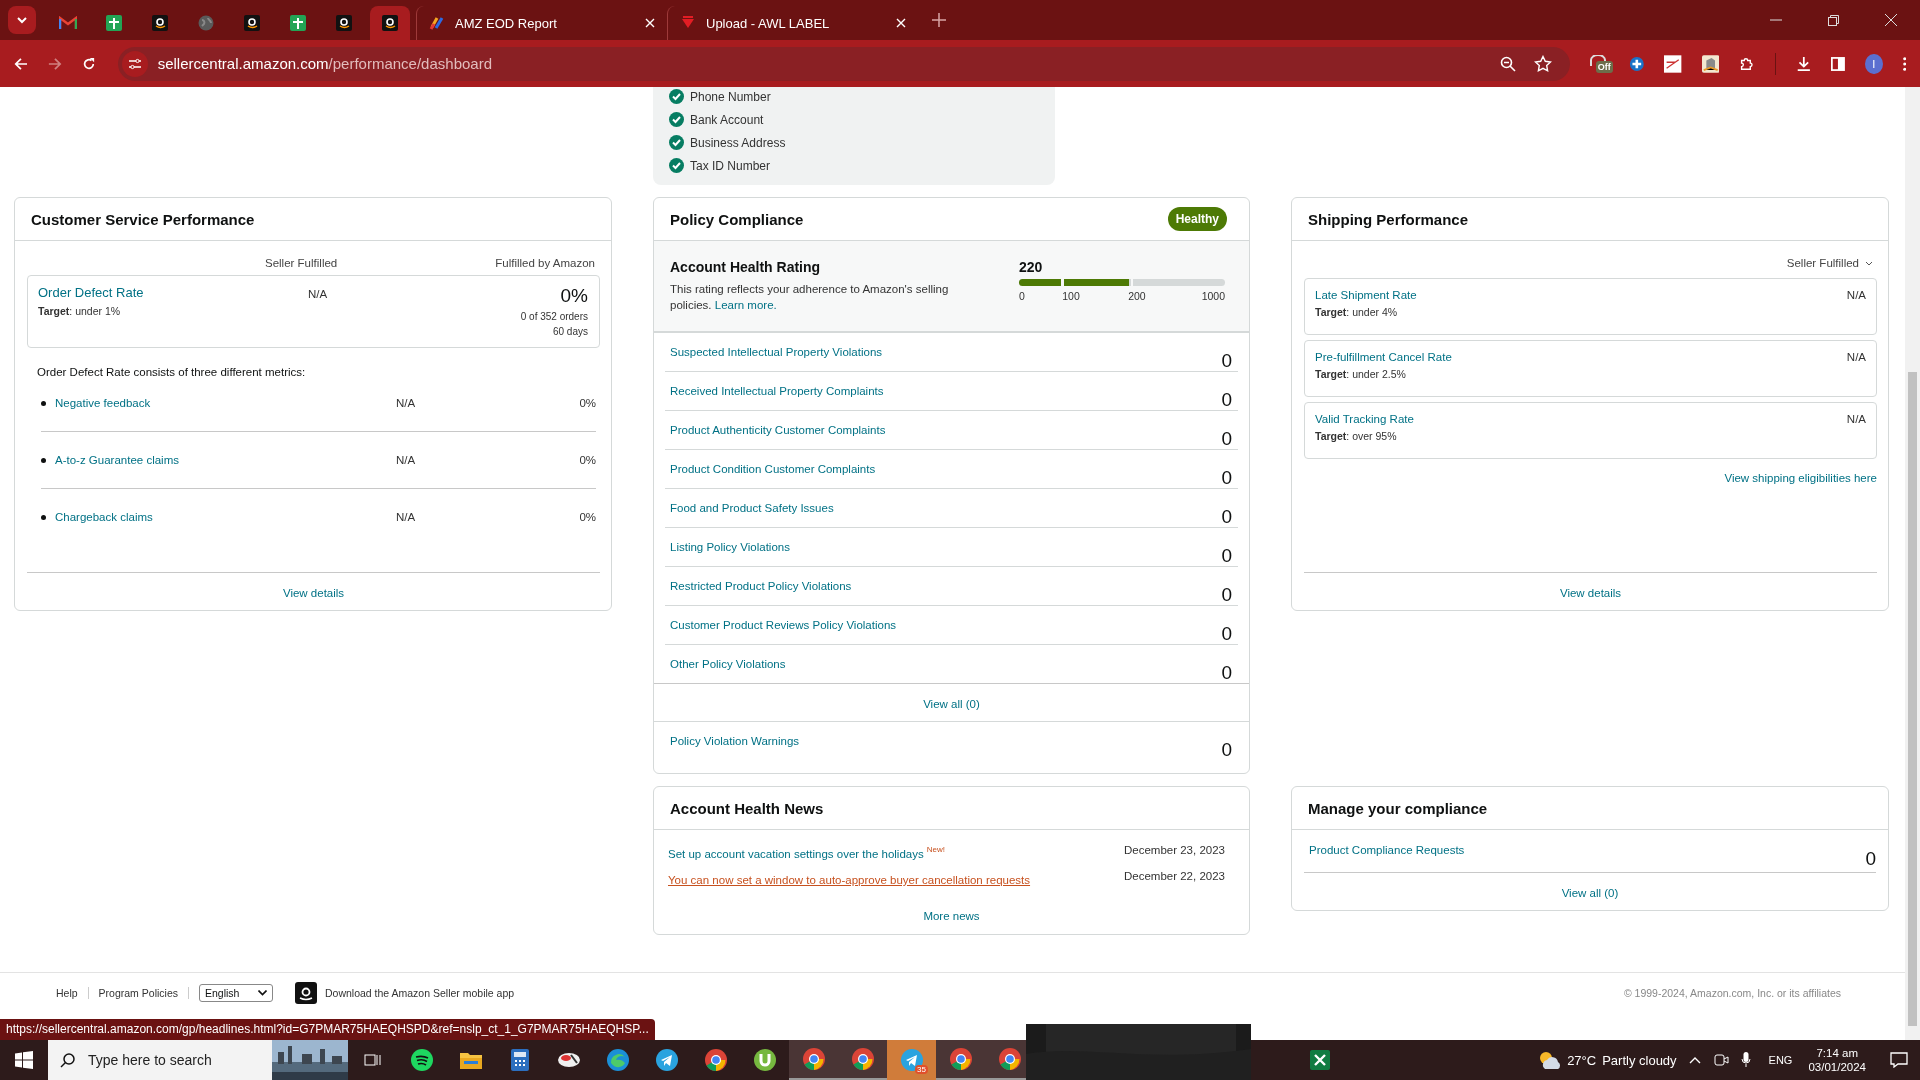  I want to click on torrent-icon, so click(764, 1060).